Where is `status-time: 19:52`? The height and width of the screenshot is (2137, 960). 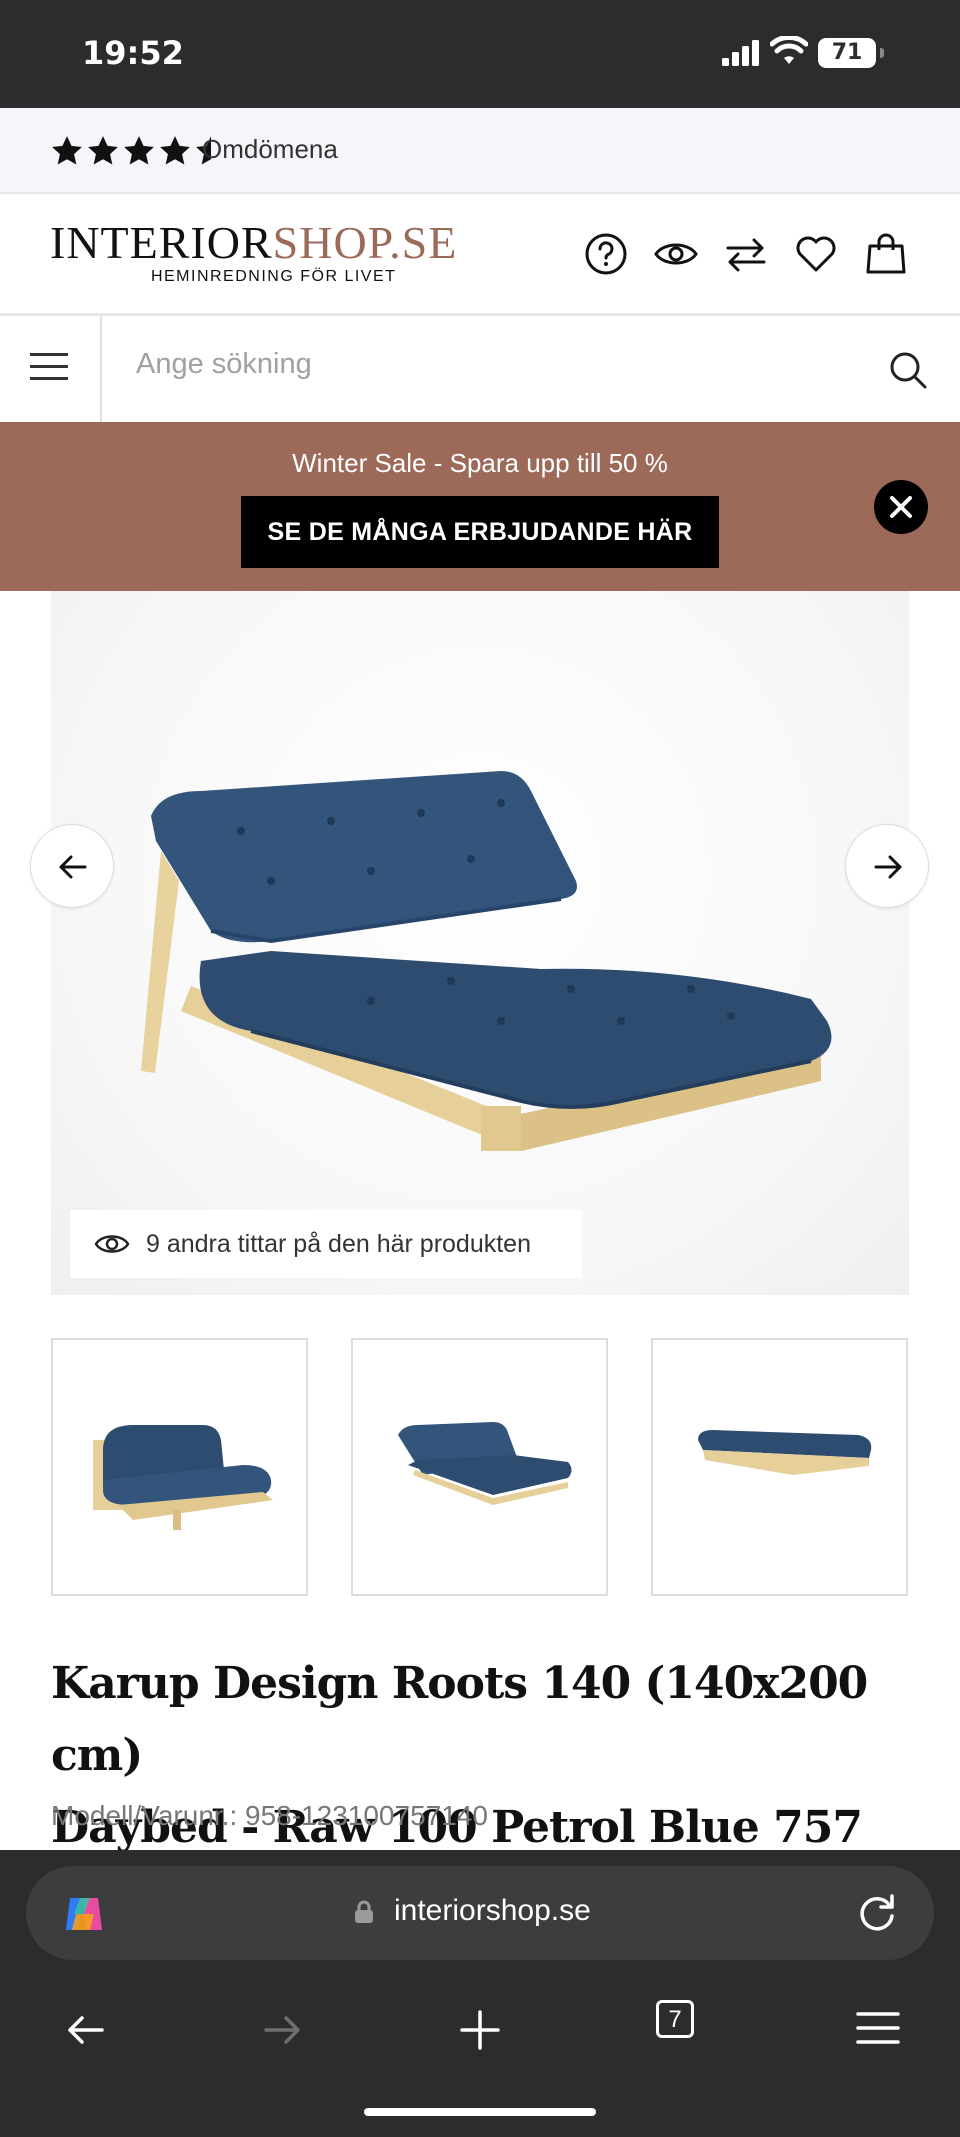
status-time: 19:52 is located at coordinates (133, 53).